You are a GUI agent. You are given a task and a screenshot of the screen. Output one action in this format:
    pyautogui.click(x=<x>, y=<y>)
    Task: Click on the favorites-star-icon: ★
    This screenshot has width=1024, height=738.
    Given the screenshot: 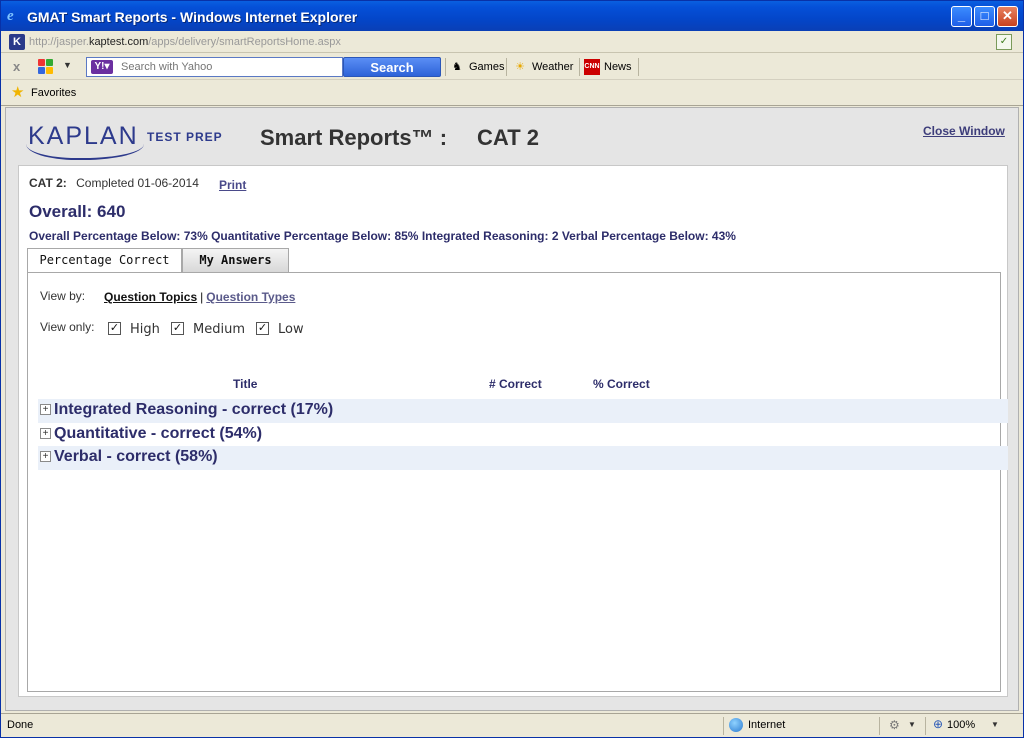 What is the action you would take?
    pyautogui.click(x=17, y=93)
    